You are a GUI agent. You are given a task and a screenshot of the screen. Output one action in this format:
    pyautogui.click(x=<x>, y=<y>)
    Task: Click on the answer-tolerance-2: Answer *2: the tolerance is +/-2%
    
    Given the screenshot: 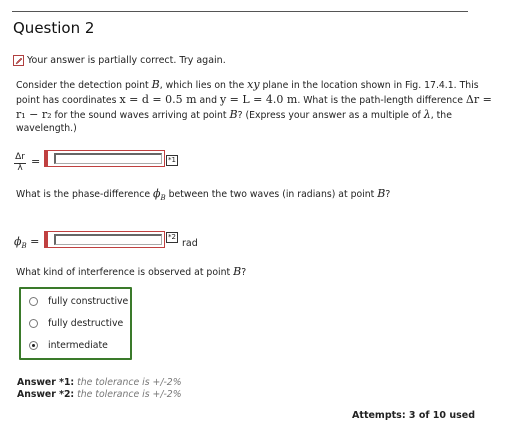 What is the action you would take?
    pyautogui.click(x=99, y=394)
    